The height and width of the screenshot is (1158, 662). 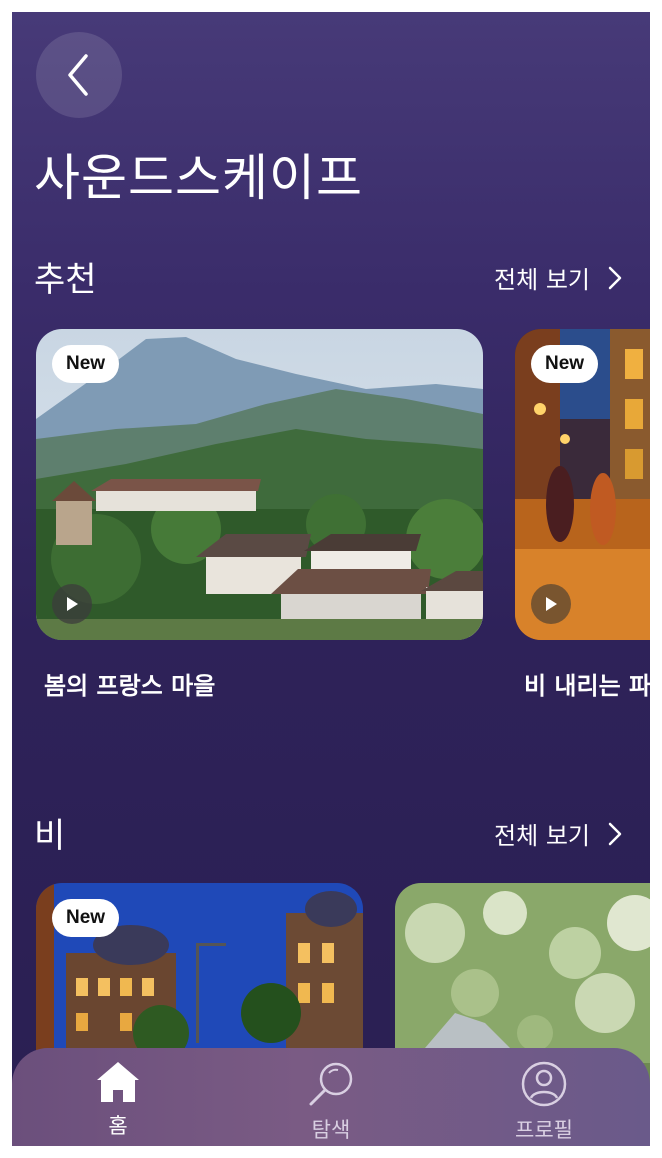 I want to click on tab-explore: 탐색, so click(x=331, y=1102).